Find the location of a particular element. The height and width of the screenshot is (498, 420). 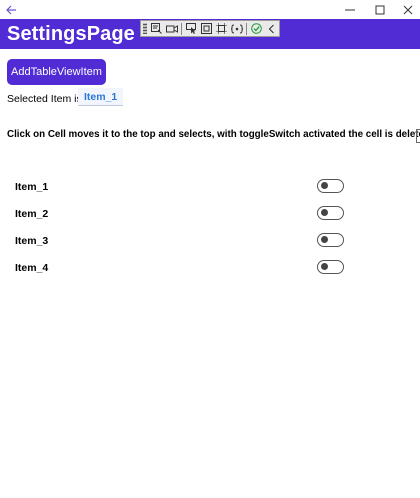

back-button is located at coordinates (11, 9).